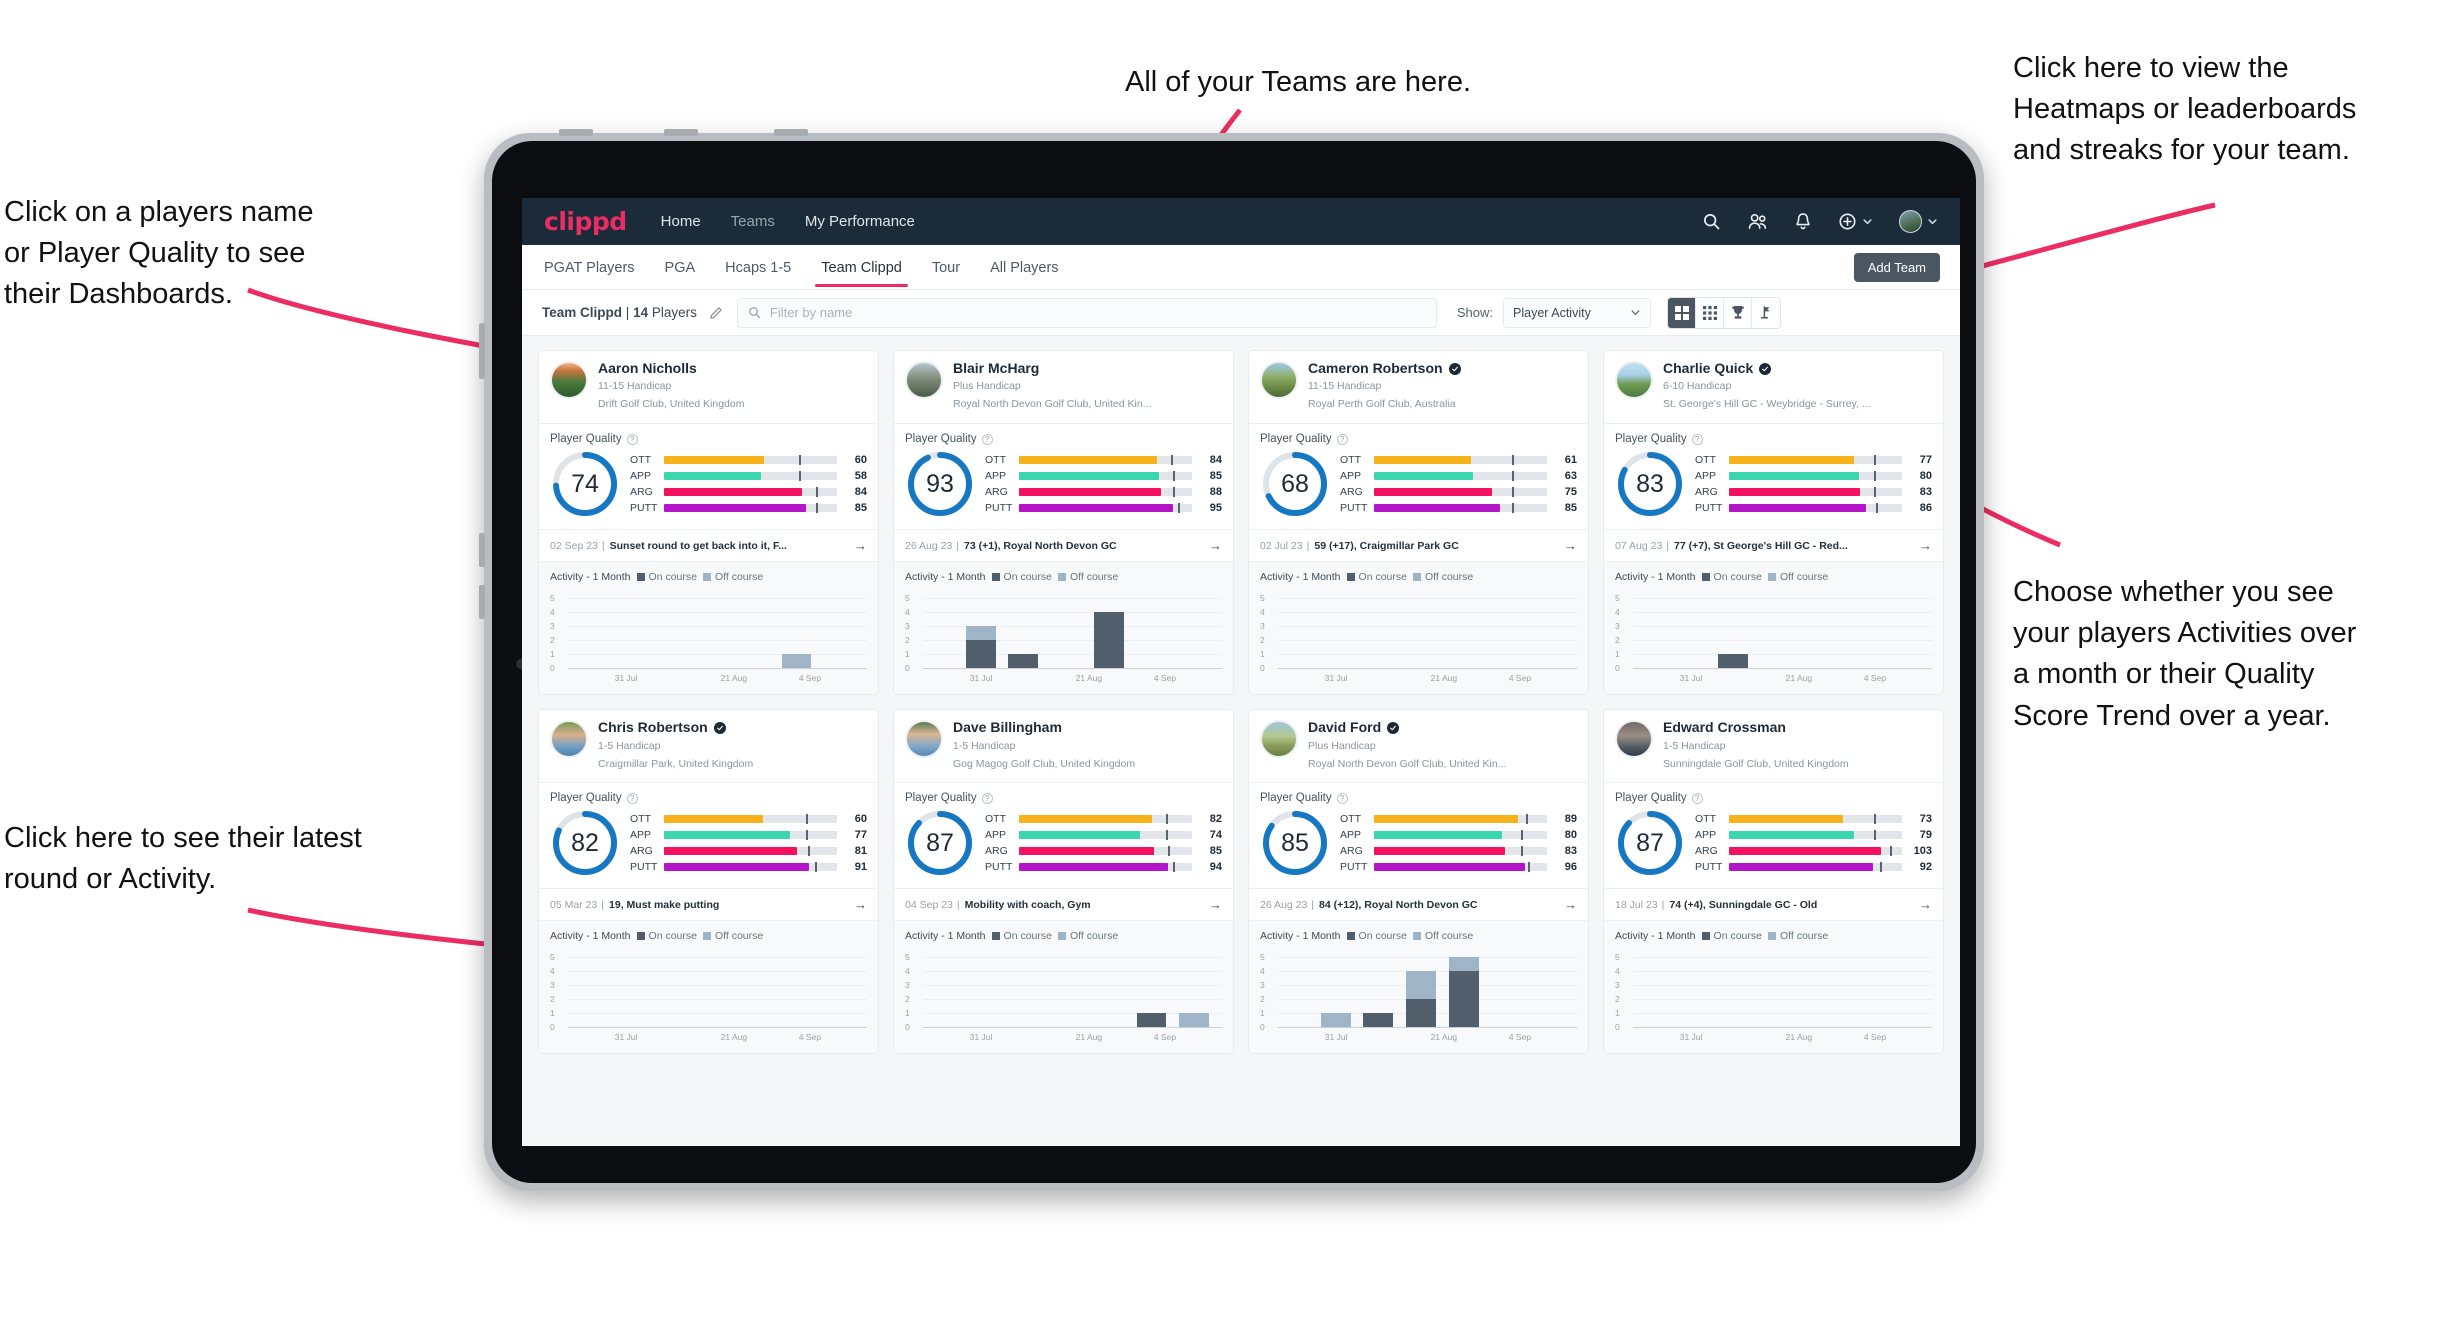 The width and height of the screenshot is (2452, 1319). I want to click on golf-pin-icon, so click(1766, 312).